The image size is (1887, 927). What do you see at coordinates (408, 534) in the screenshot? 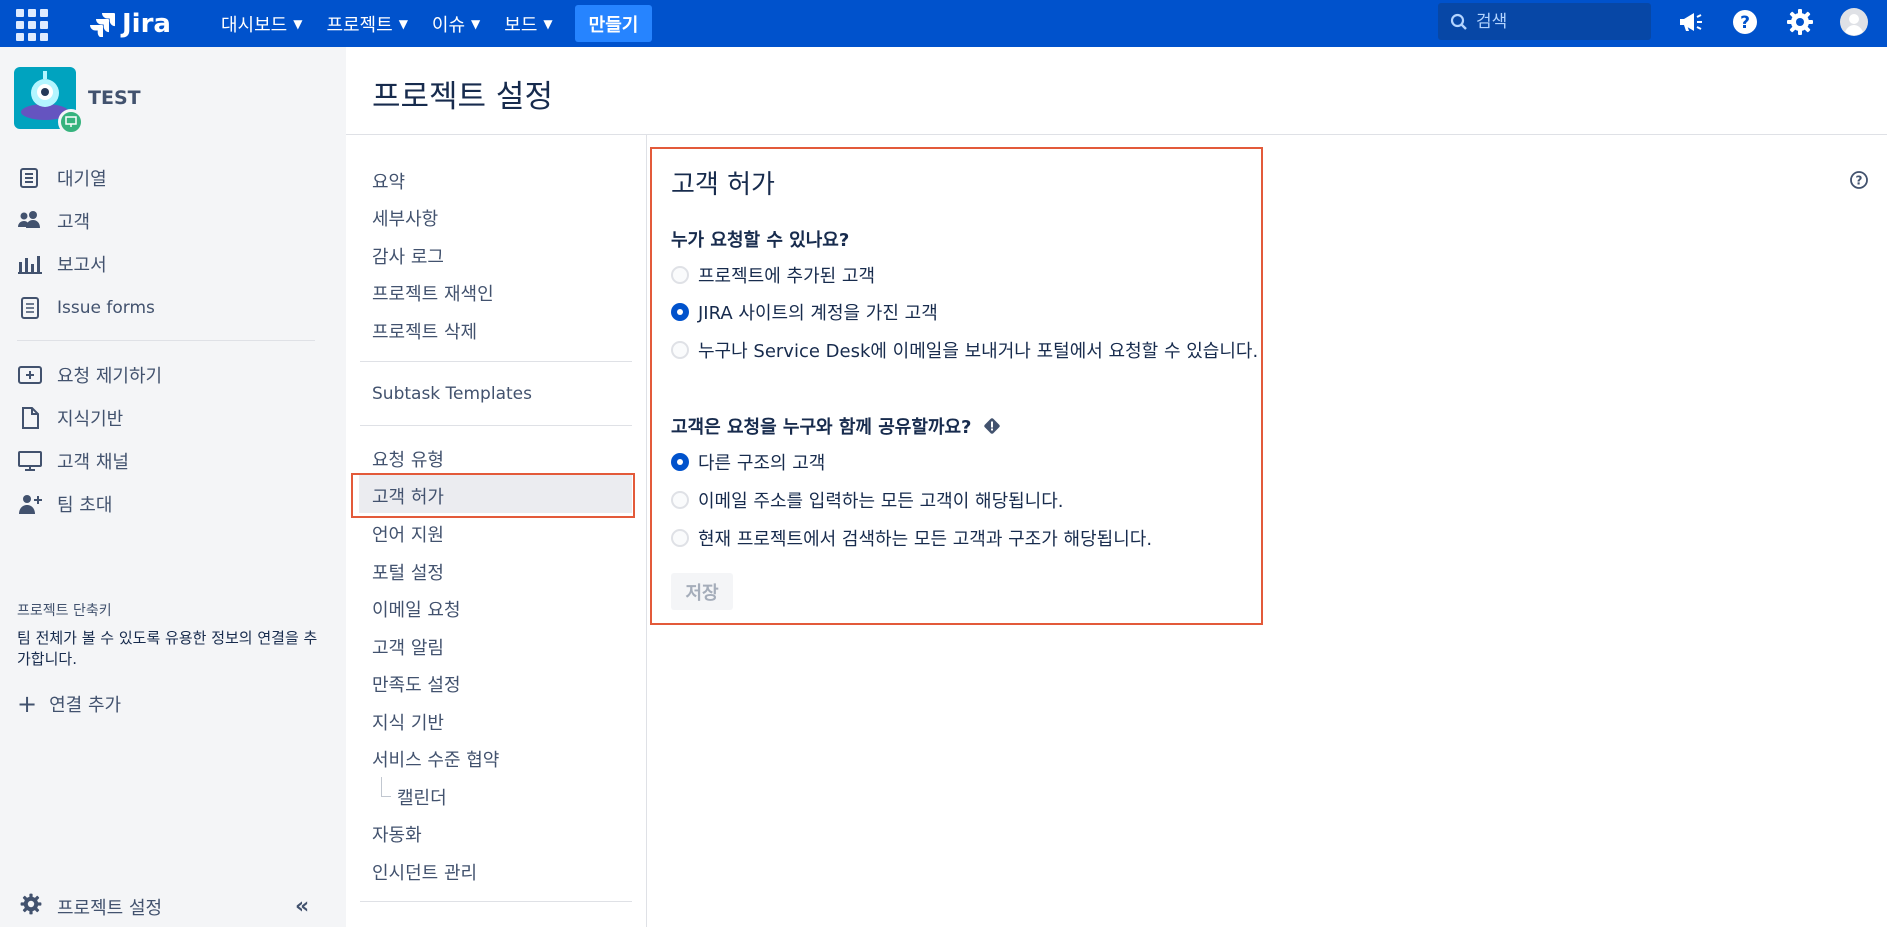
I see `settings-nav-language-support: 언어 지원` at bounding box center [408, 534].